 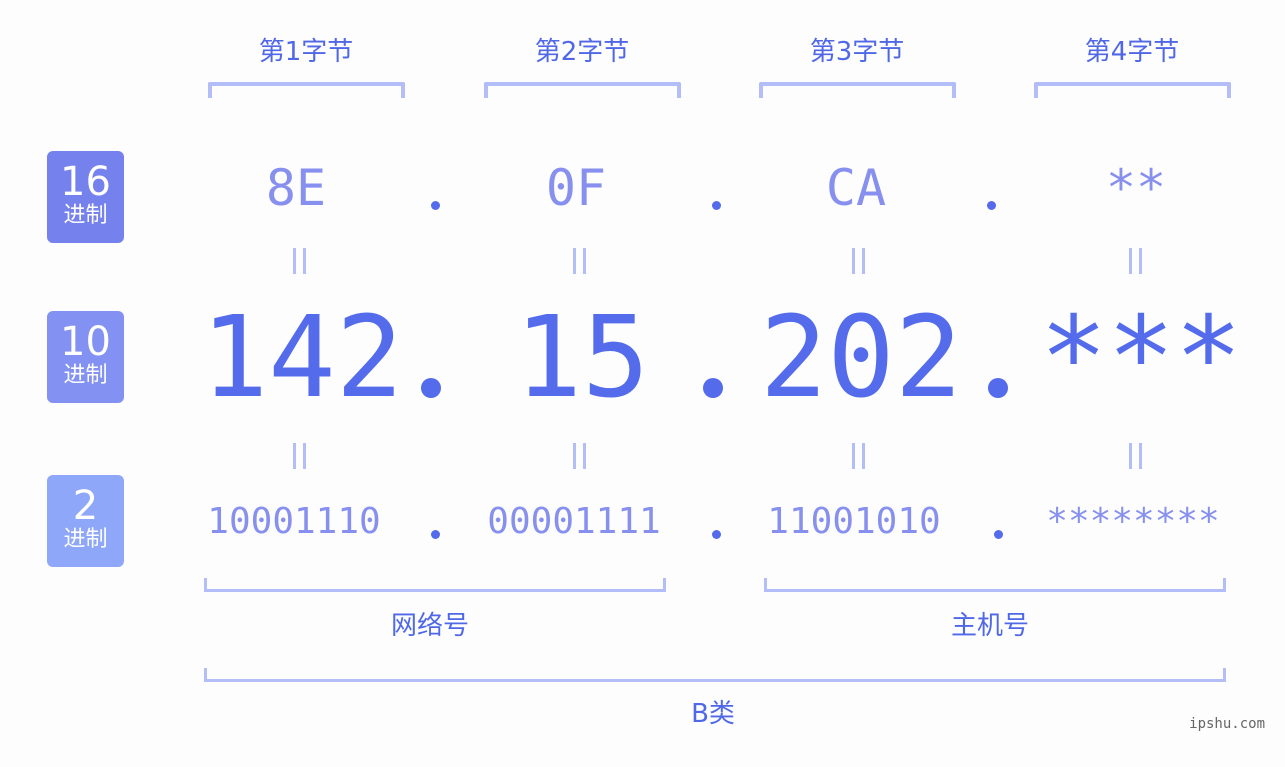 What do you see at coordinates (854, 521) in the screenshot?
I see `bin-byte-3: 11001010` at bounding box center [854, 521].